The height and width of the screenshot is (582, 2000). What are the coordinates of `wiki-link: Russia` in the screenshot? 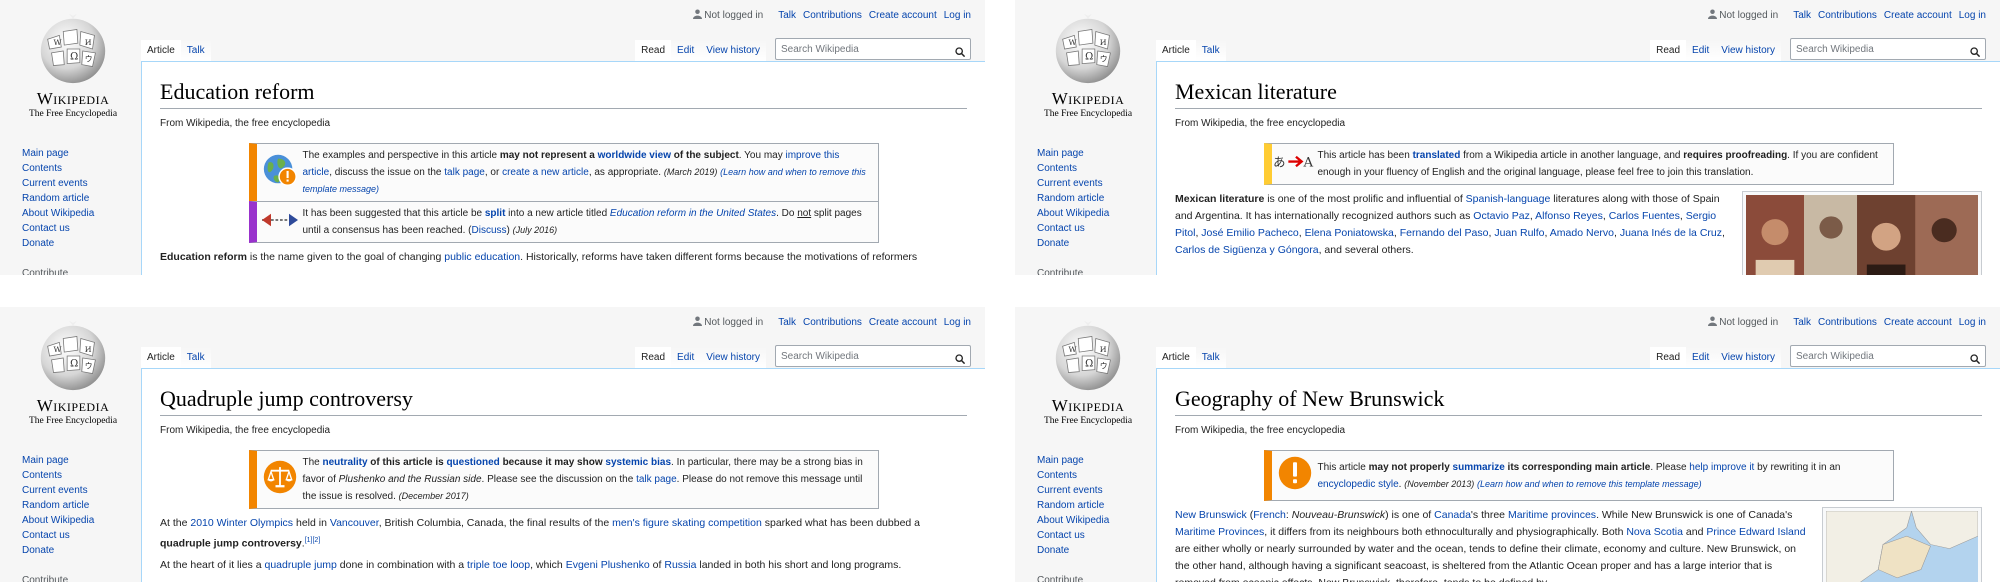 It's located at (680, 565).